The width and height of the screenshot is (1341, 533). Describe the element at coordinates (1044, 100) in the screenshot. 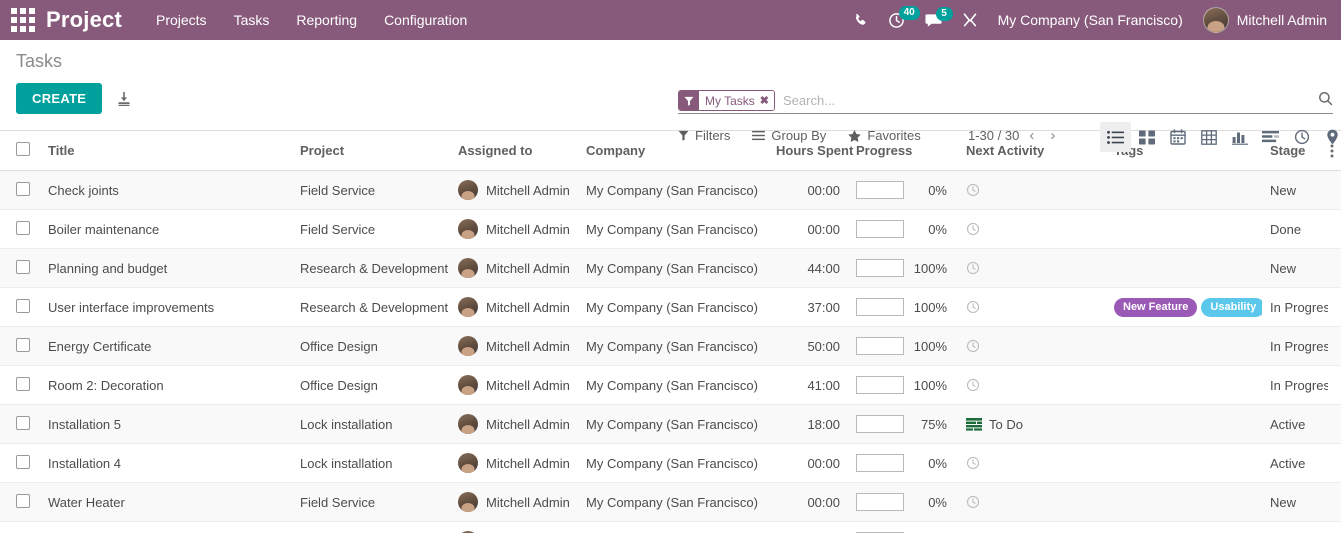

I see `search-input` at that location.